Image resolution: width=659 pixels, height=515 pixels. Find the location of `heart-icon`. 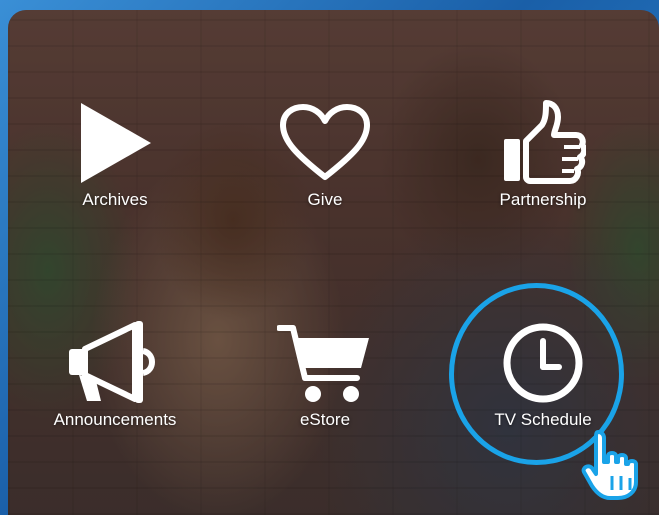

heart-icon is located at coordinates (325, 143).